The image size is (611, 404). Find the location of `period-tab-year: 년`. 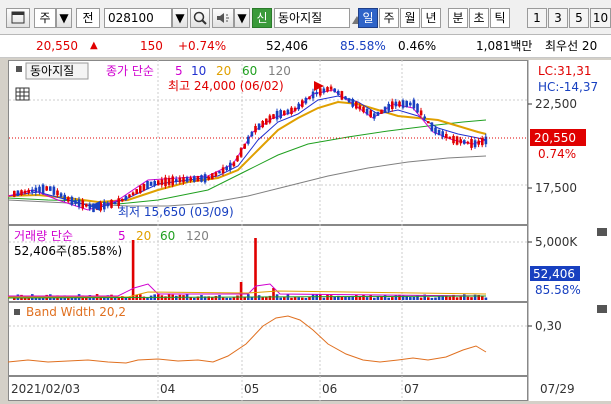

period-tab-year: 년 is located at coordinates (431, 18).